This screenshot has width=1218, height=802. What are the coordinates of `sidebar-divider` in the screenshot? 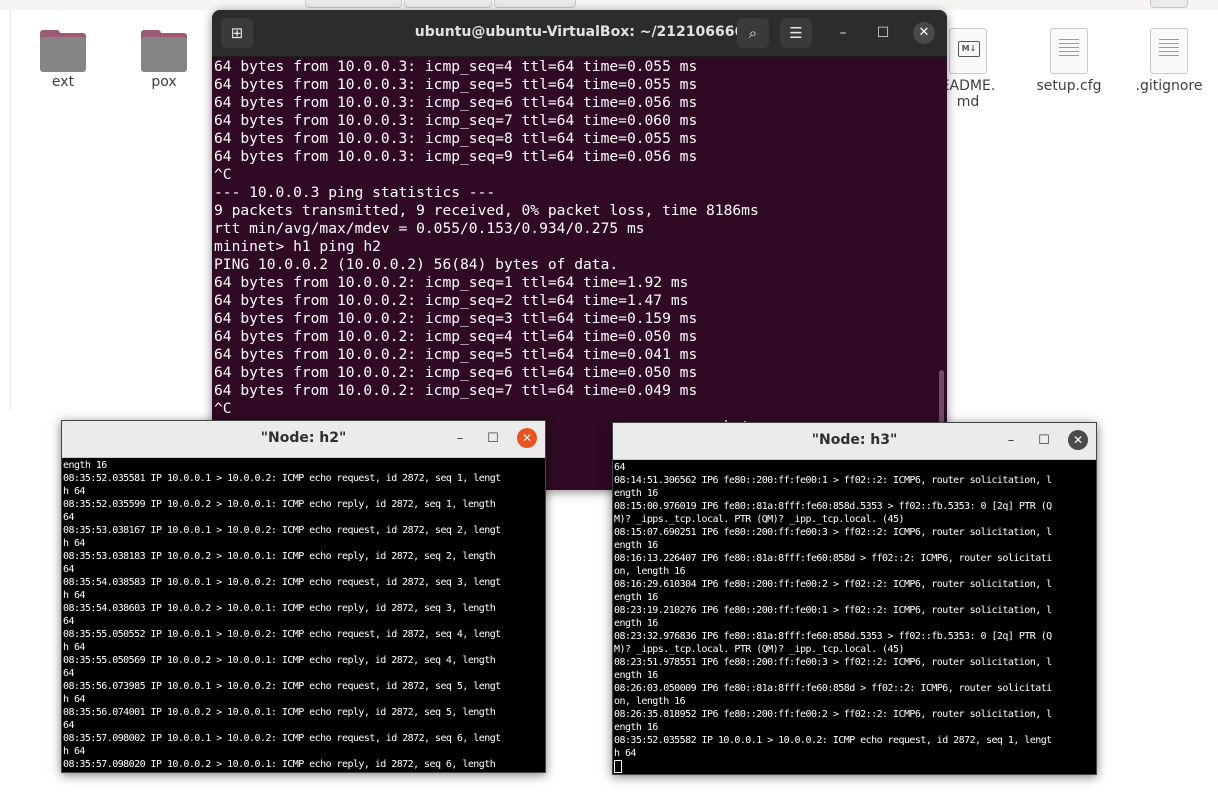 It's located at (10, 210).